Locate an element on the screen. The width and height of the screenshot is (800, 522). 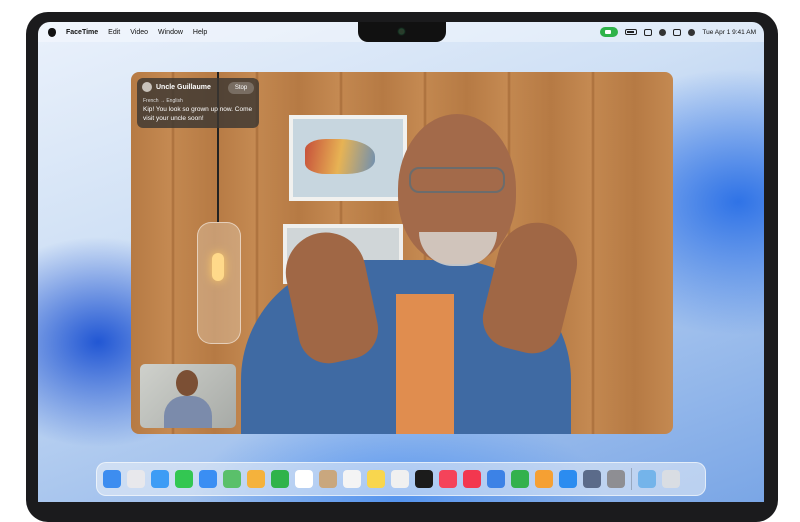
menu-window: Window is located at coordinates (170, 32).